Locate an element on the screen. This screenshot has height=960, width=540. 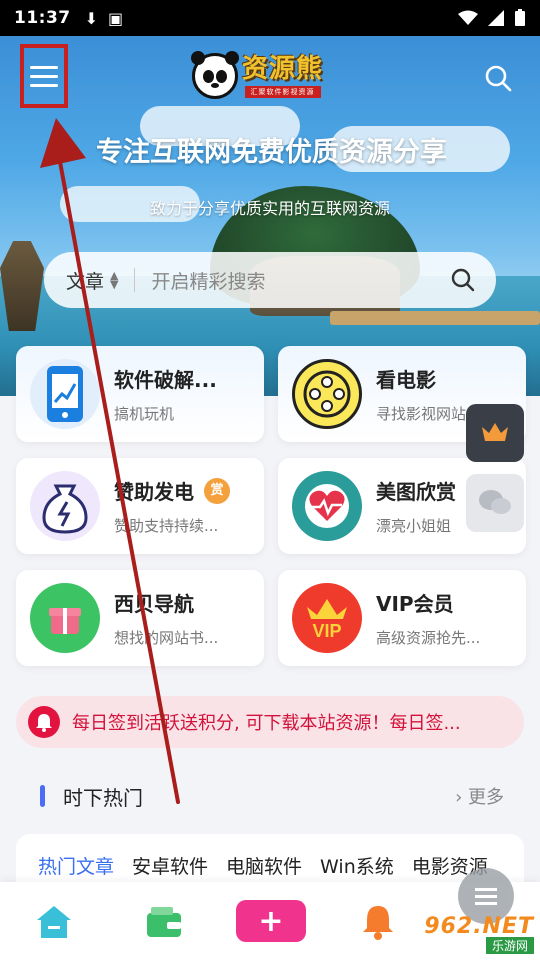
plus-button: + is located at coordinates (271, 921).